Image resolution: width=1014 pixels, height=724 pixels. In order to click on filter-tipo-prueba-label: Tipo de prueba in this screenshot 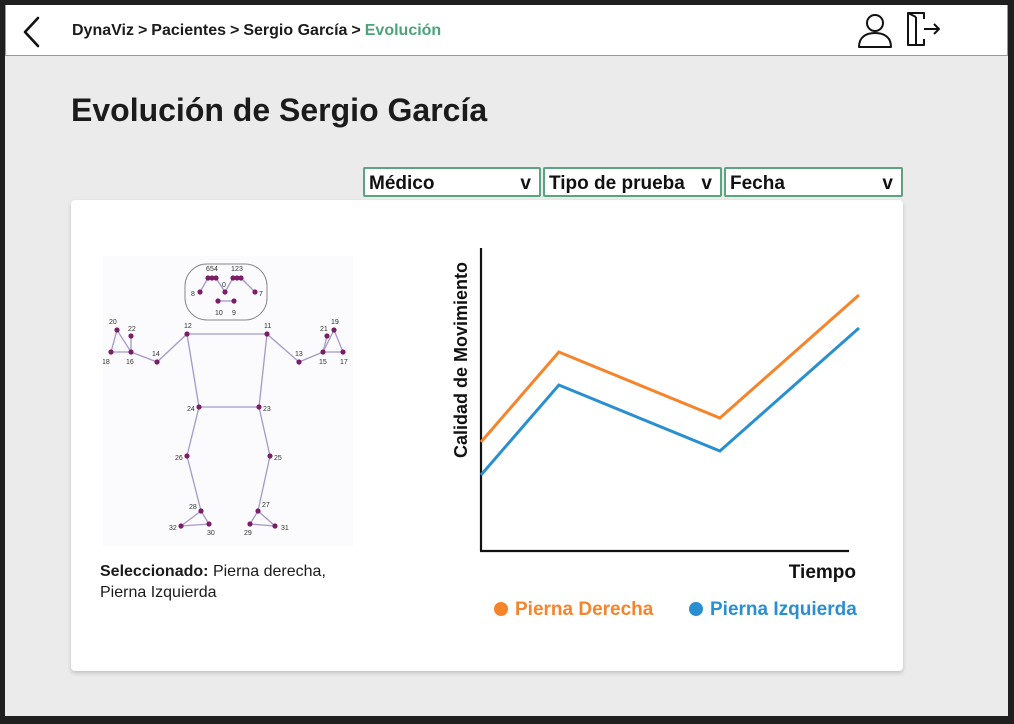, I will do `click(617, 183)`.